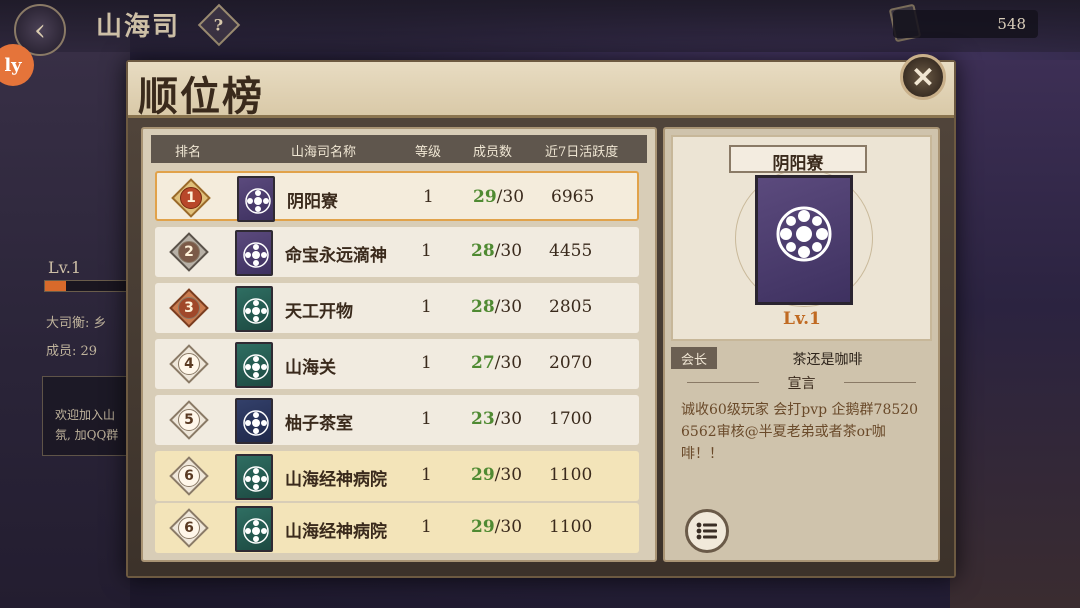 The width and height of the screenshot is (1080, 608). Describe the element at coordinates (397, 252) in the screenshot. I see `table-row: 2 命宝永远滴神 1 28/30 4455` at that location.